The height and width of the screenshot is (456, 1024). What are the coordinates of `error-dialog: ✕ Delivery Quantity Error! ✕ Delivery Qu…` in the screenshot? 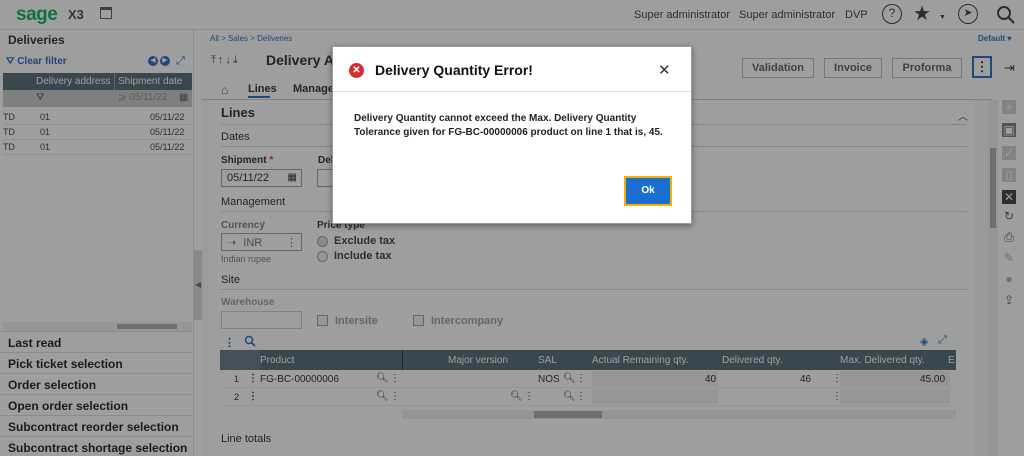 It's located at (512, 135).